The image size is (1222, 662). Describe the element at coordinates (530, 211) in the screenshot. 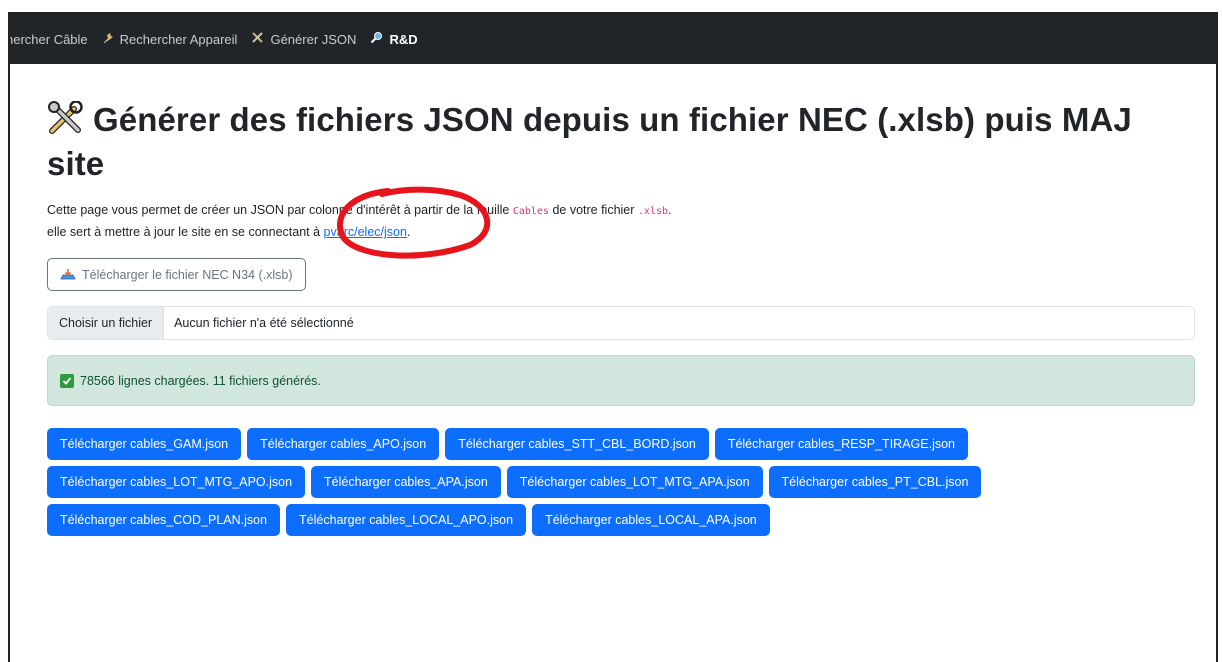

I see `sheet-name-code: Cables` at that location.